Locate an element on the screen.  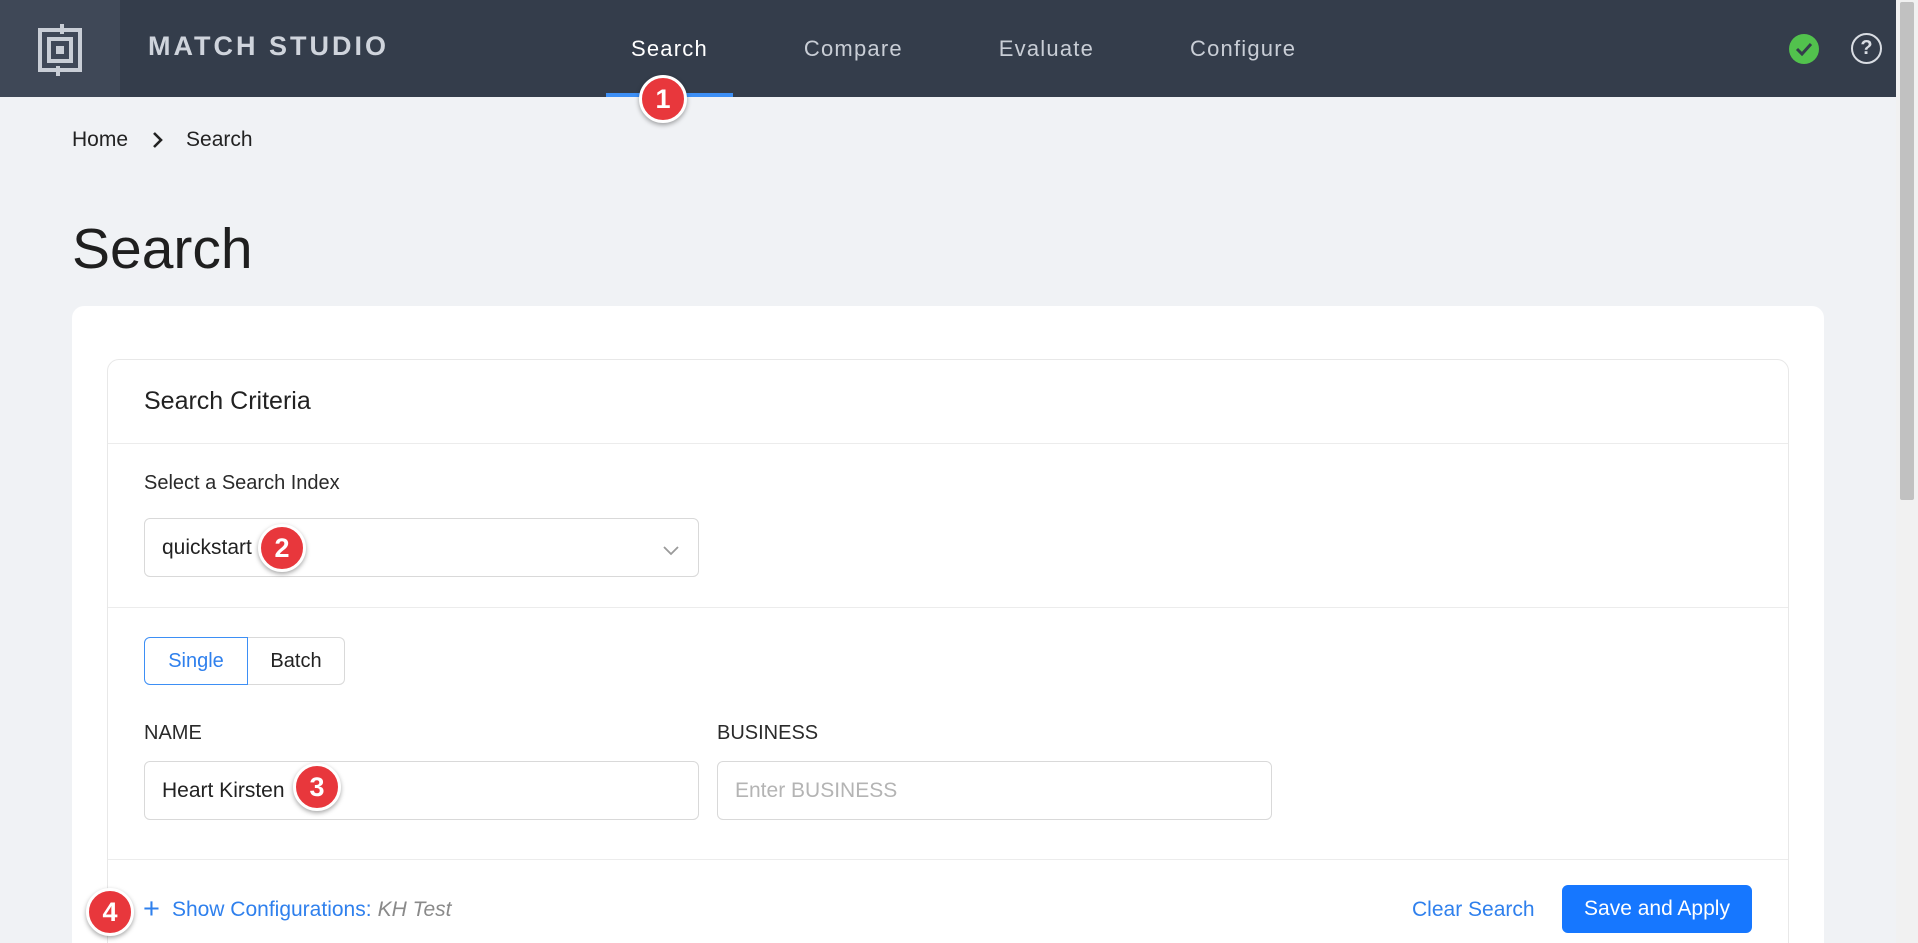
plus-icon: + is located at coordinates (151, 909).